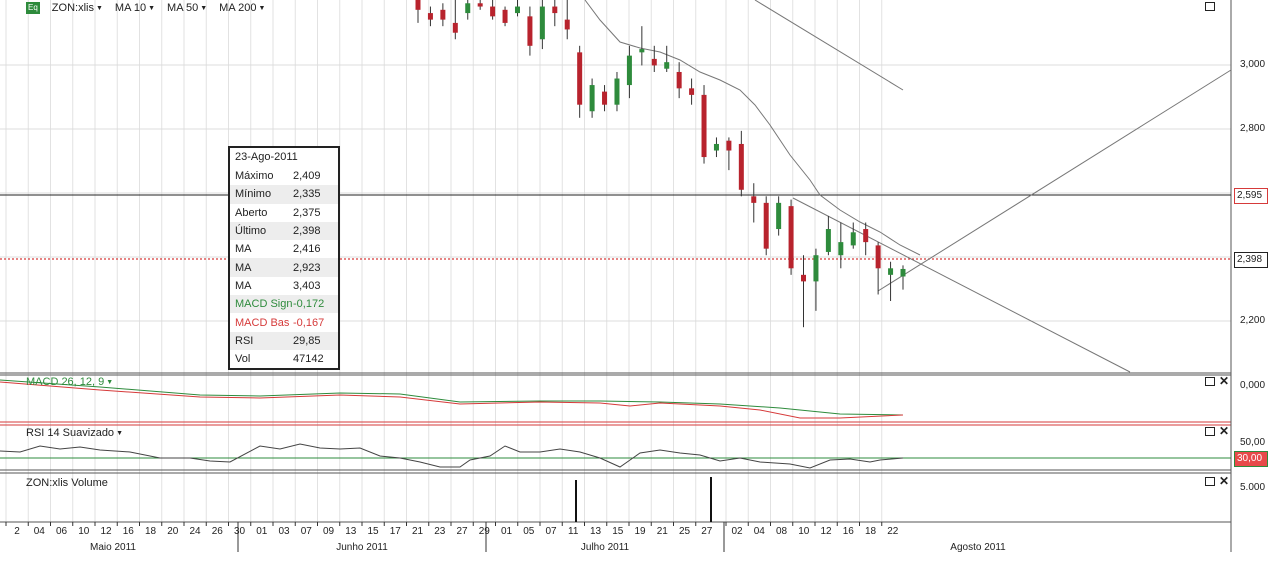 This screenshot has height=564, width=1269. I want to click on date-tick-label: 30, so click(239, 531).